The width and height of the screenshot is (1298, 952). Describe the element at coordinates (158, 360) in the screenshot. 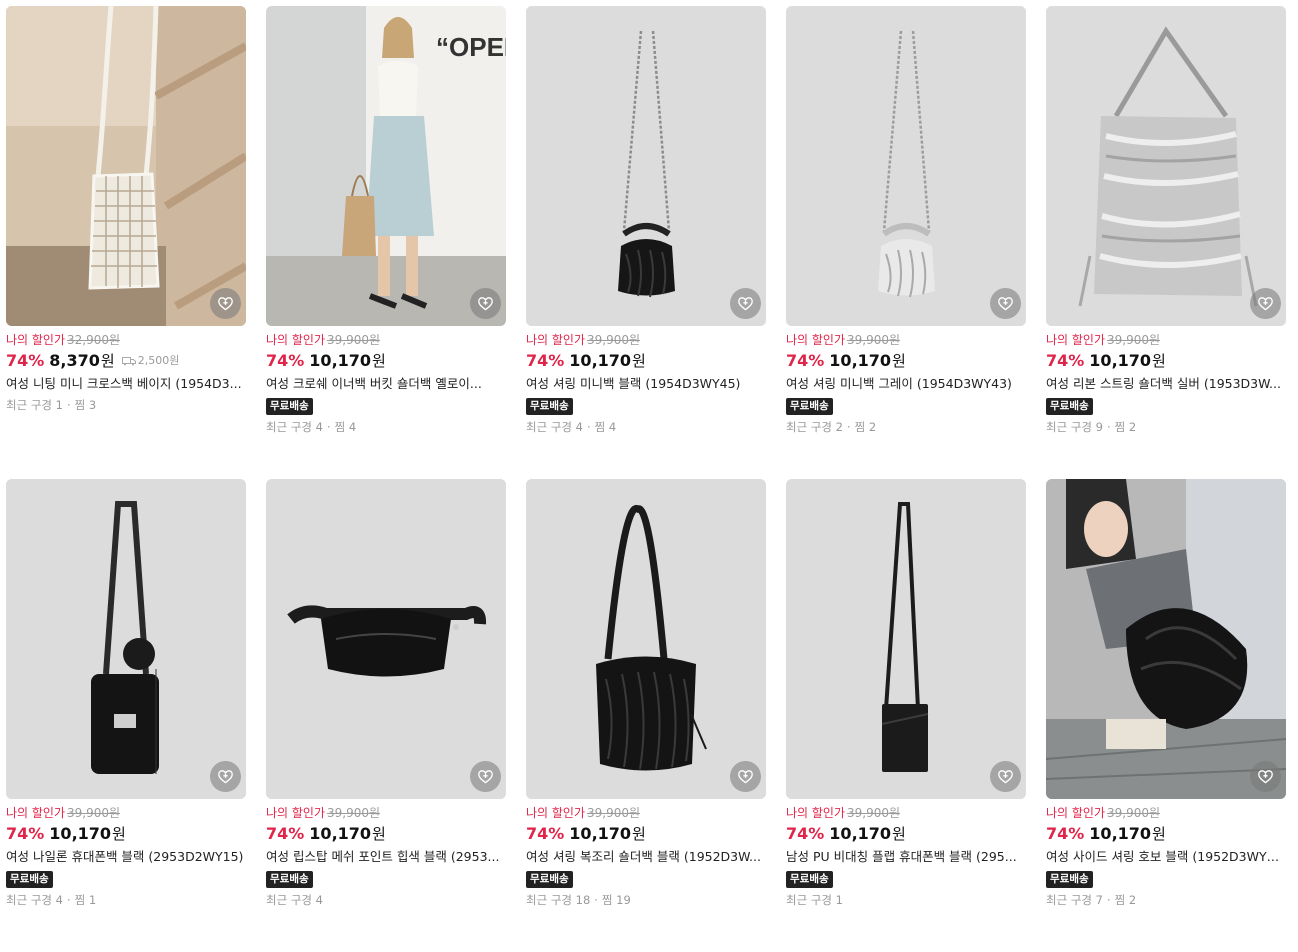

I see `shipping-fee-value: 2,500원` at that location.